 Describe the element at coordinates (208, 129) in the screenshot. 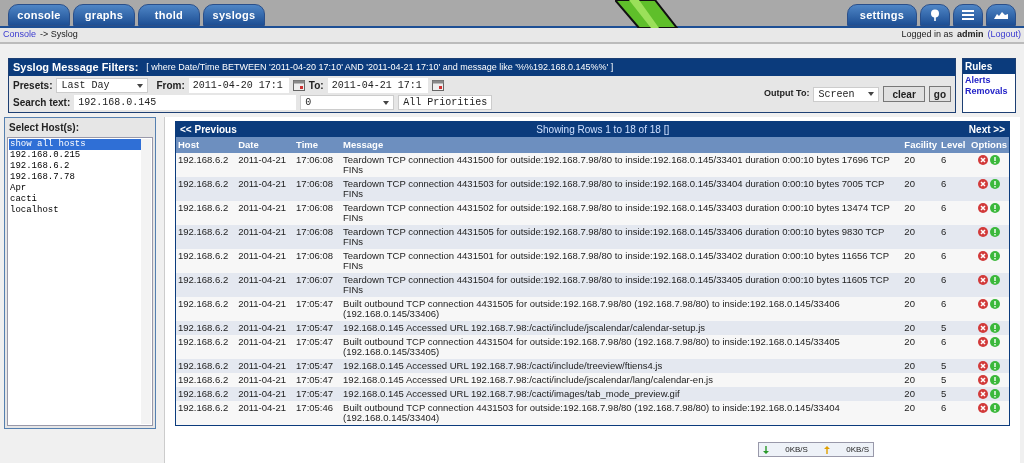

I see `previous-link: << Previous` at that location.